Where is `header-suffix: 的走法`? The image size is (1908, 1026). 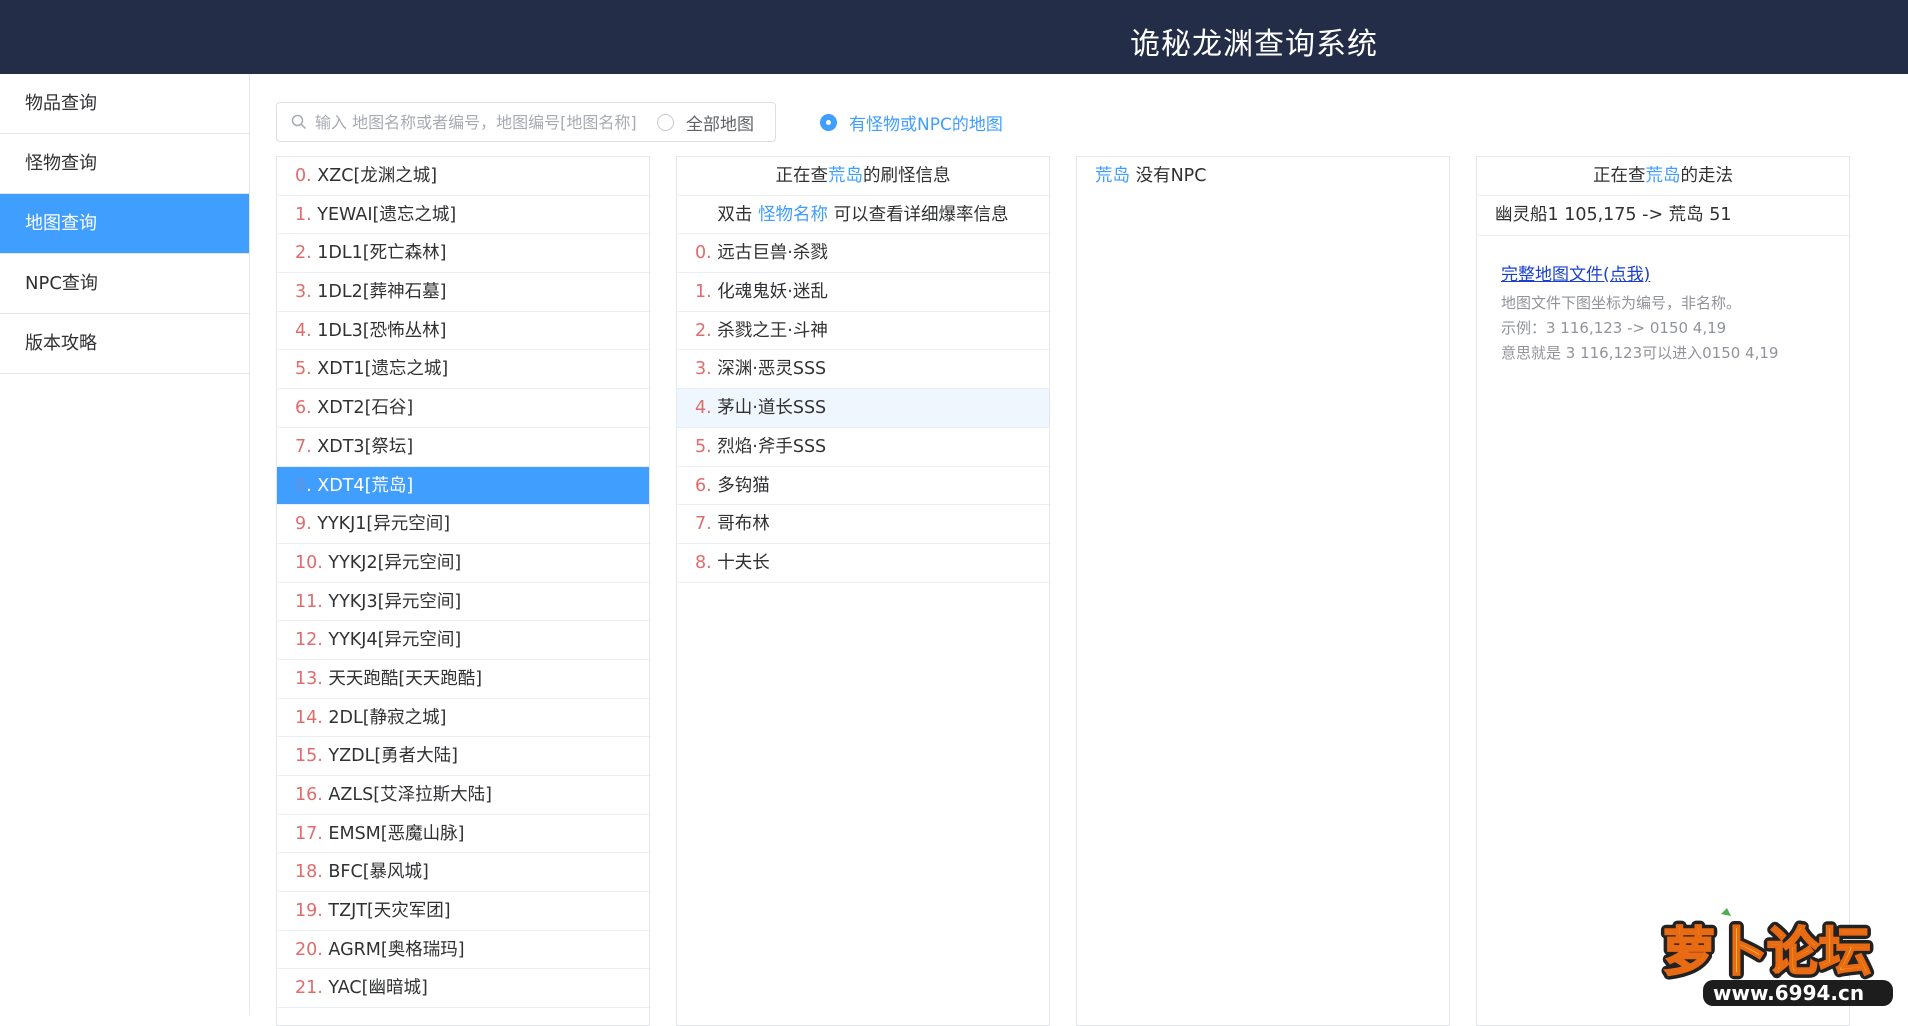 header-suffix: 的走法 is located at coordinates (1707, 176).